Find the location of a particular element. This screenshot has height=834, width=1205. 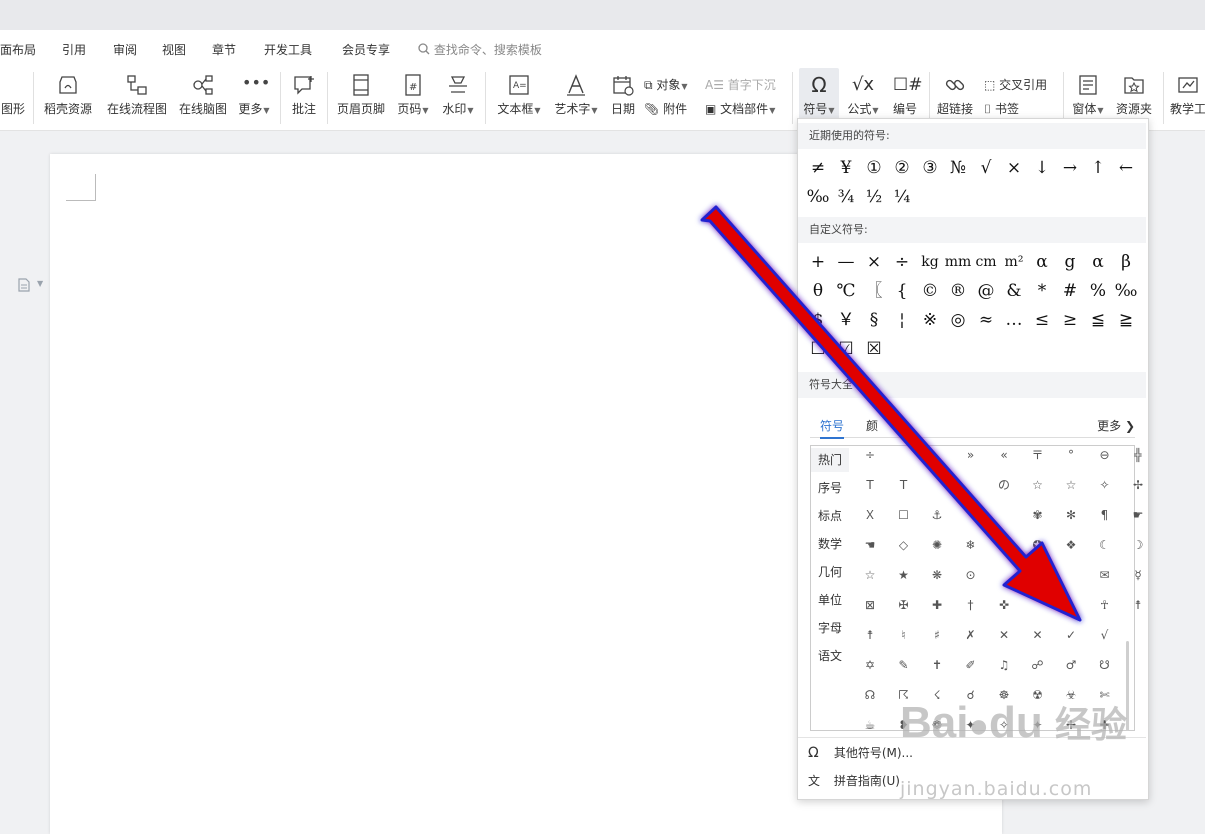

library-symbol: ♮ is located at coordinates (904, 635).